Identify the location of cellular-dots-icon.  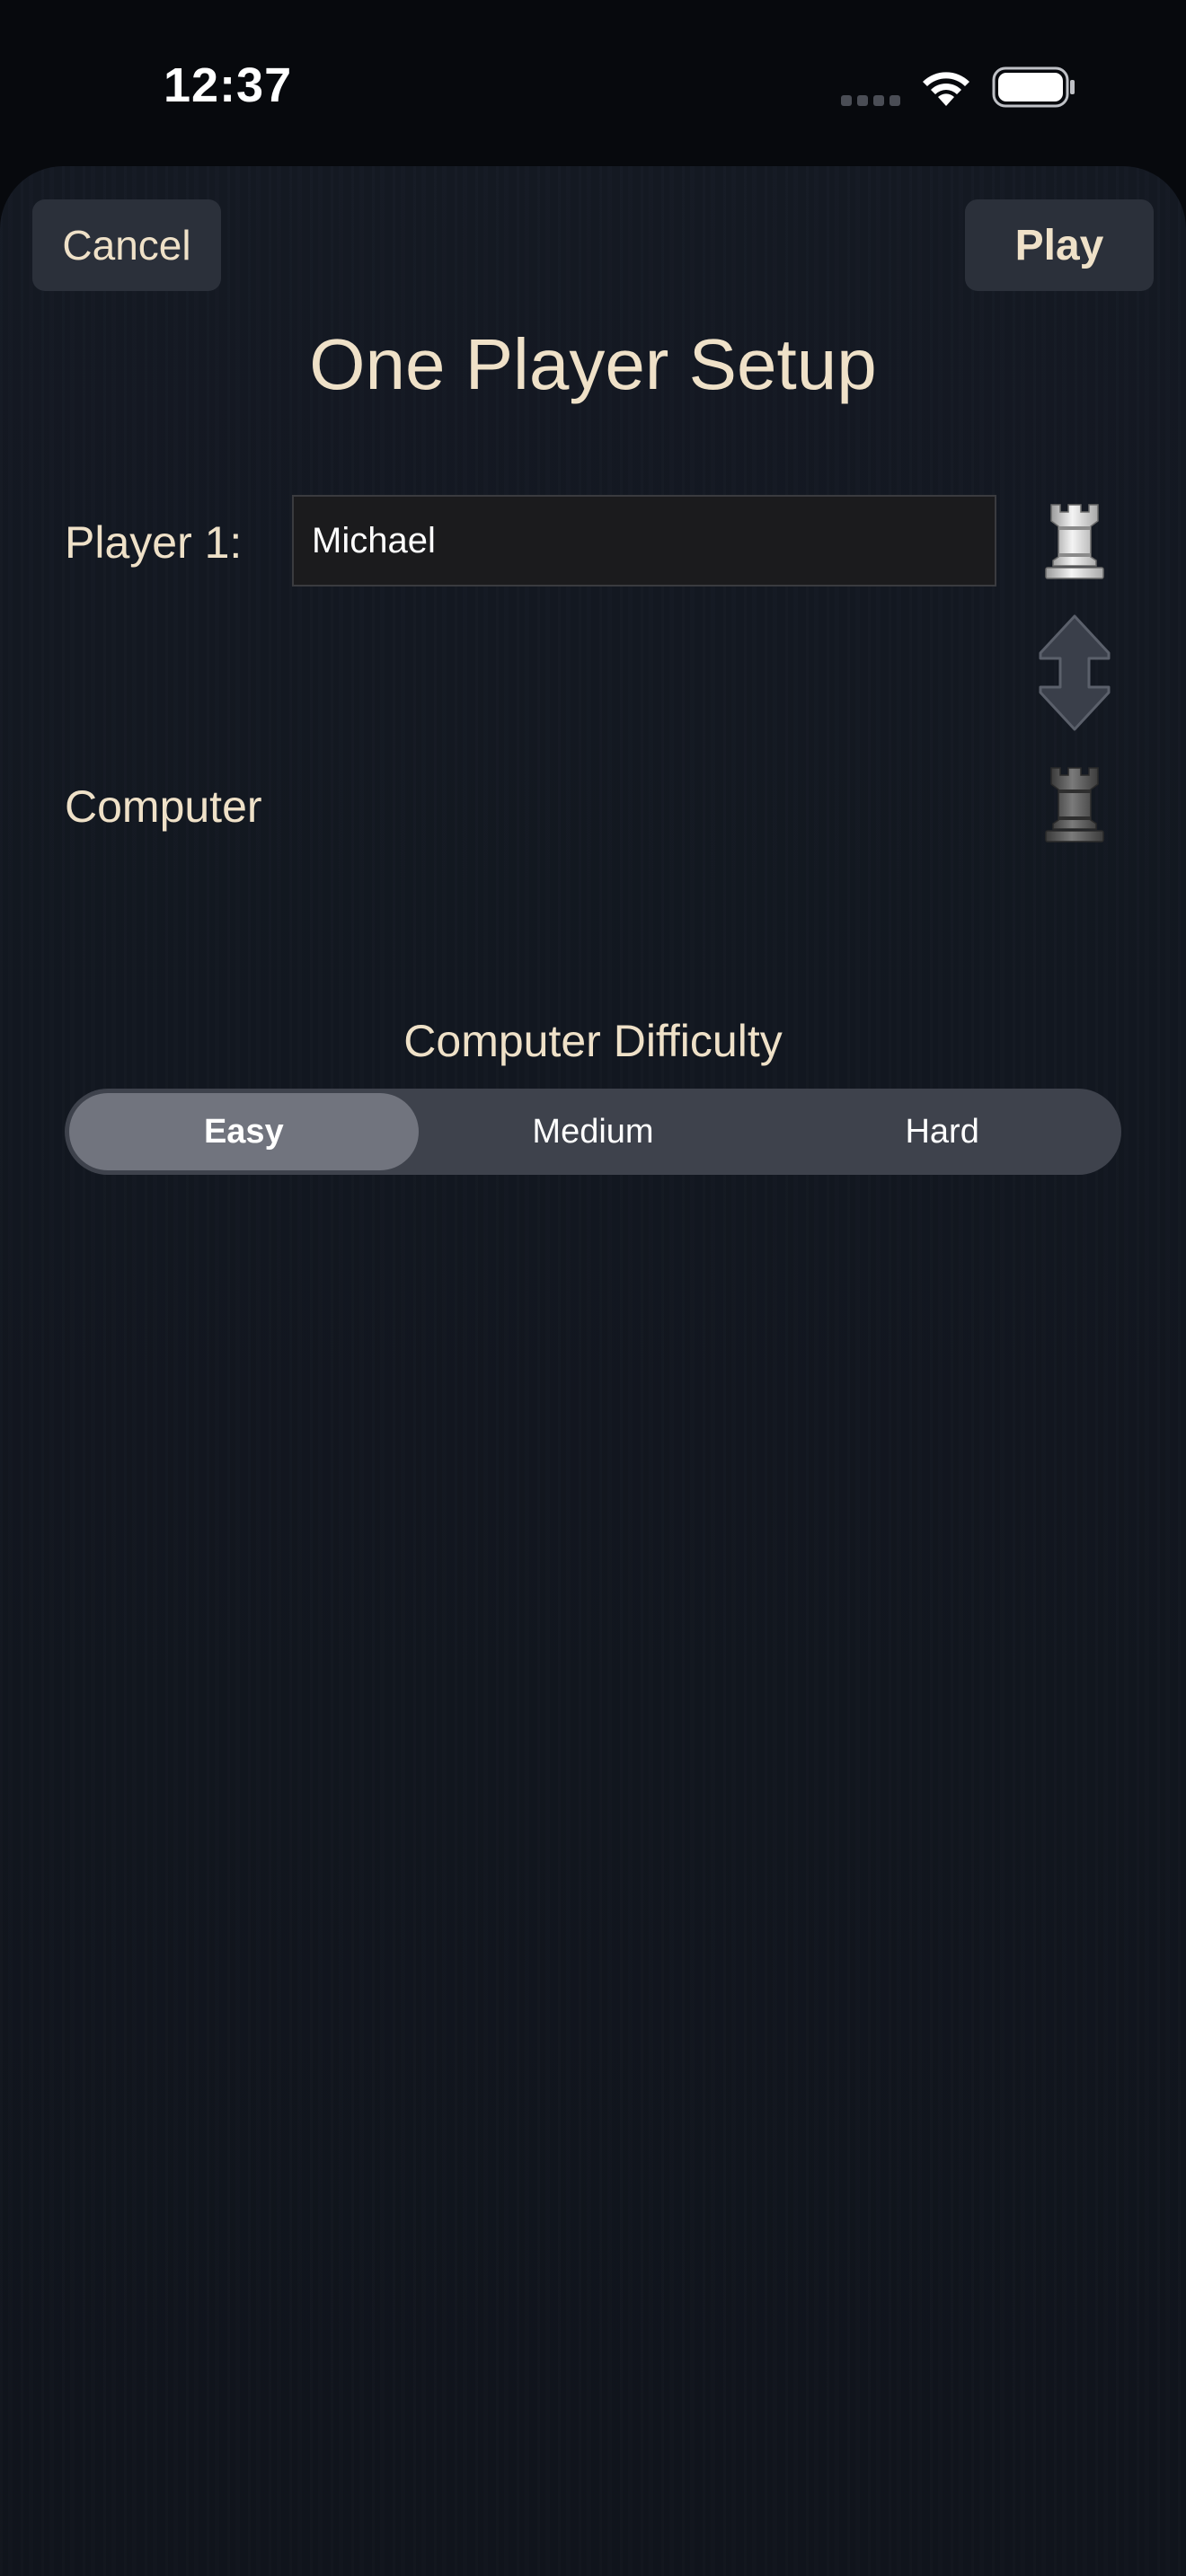
(870, 100).